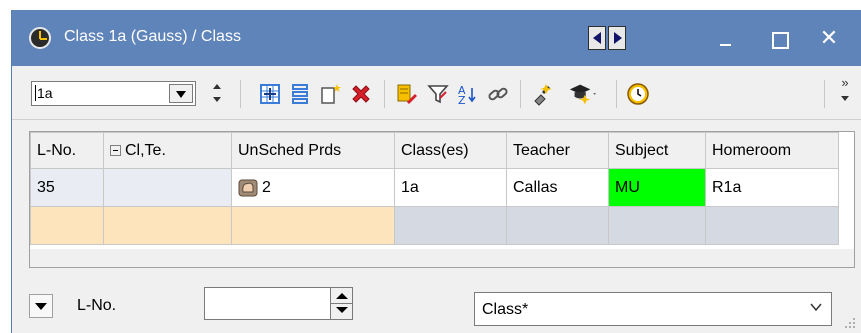  What do you see at coordinates (442, 258) in the screenshot?
I see `grid-empty-area` at bounding box center [442, 258].